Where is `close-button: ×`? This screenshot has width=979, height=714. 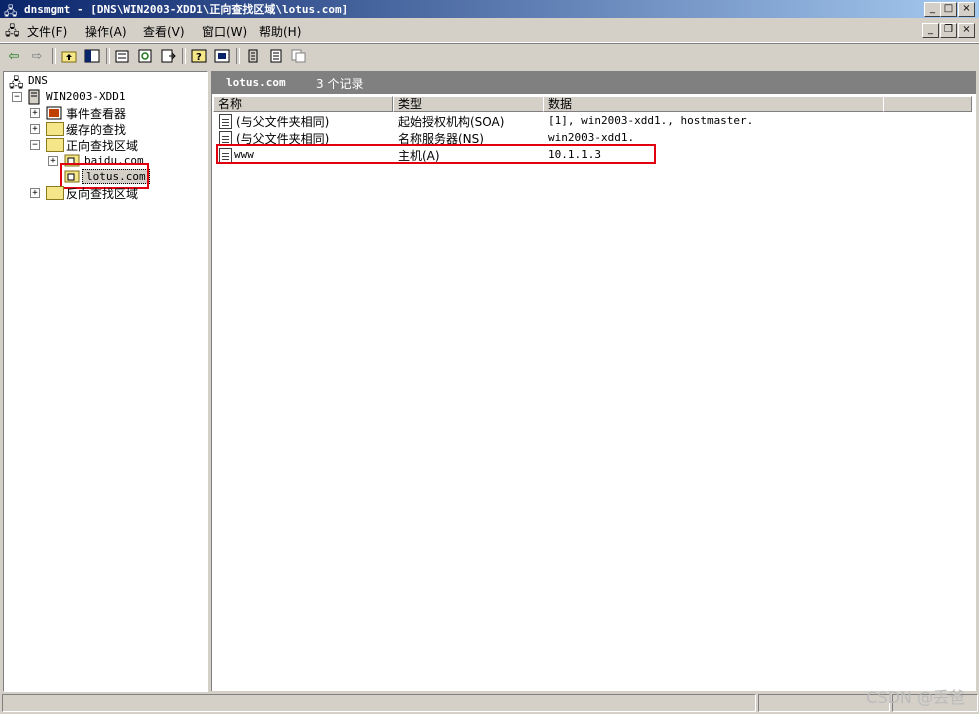
close-button: × is located at coordinates (966, 9).